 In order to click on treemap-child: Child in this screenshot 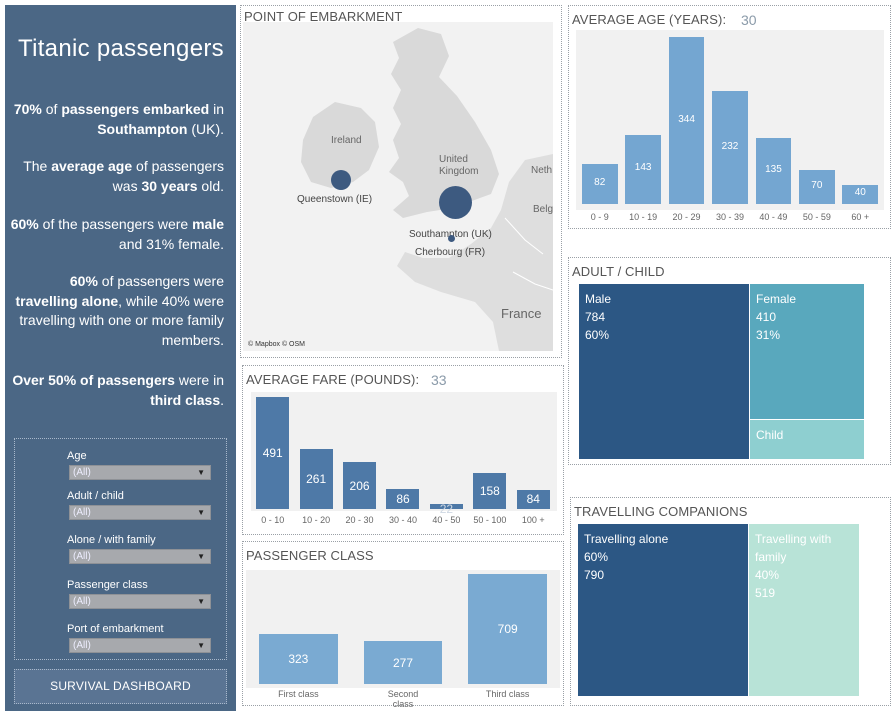, I will do `click(807, 439)`.